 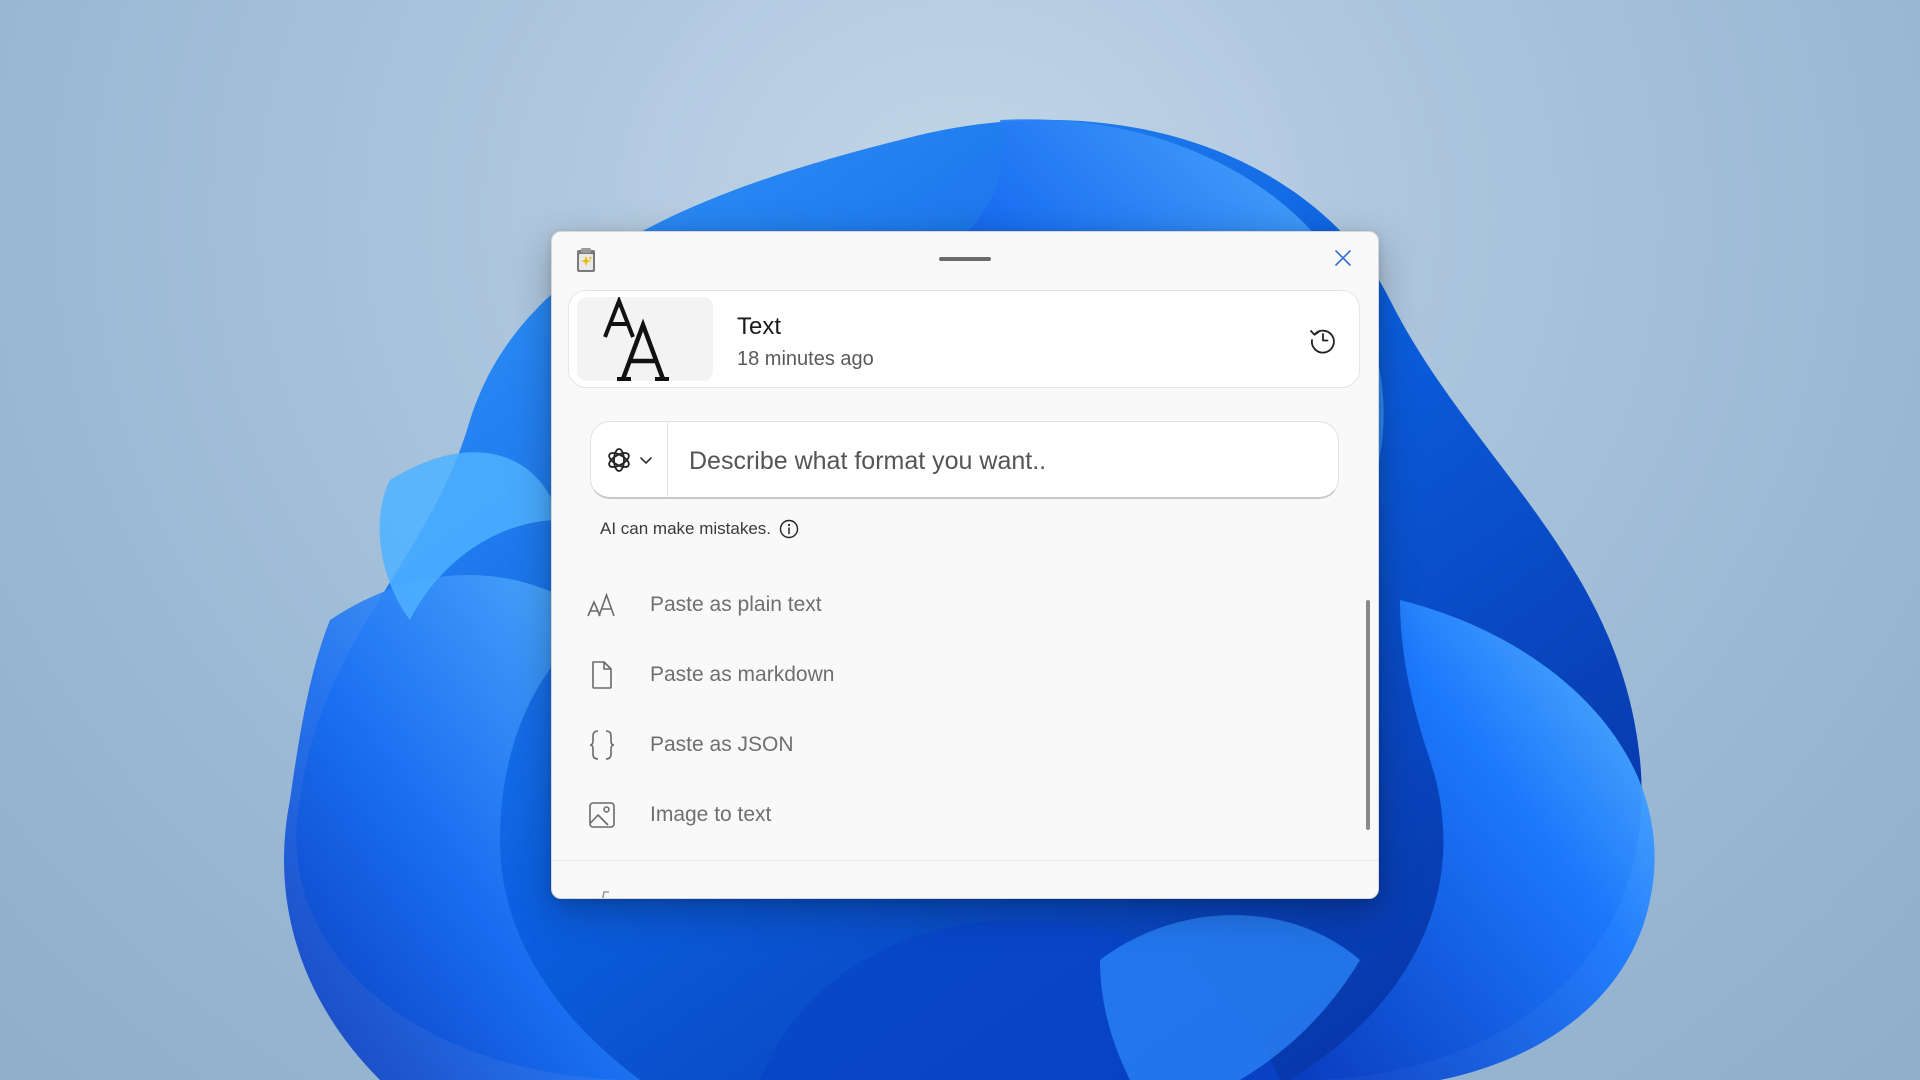 I want to click on close-icon, so click(x=1343, y=258).